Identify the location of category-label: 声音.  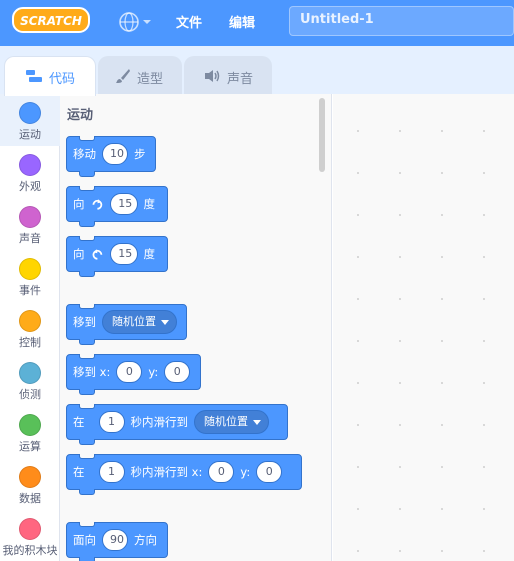
(30, 238).